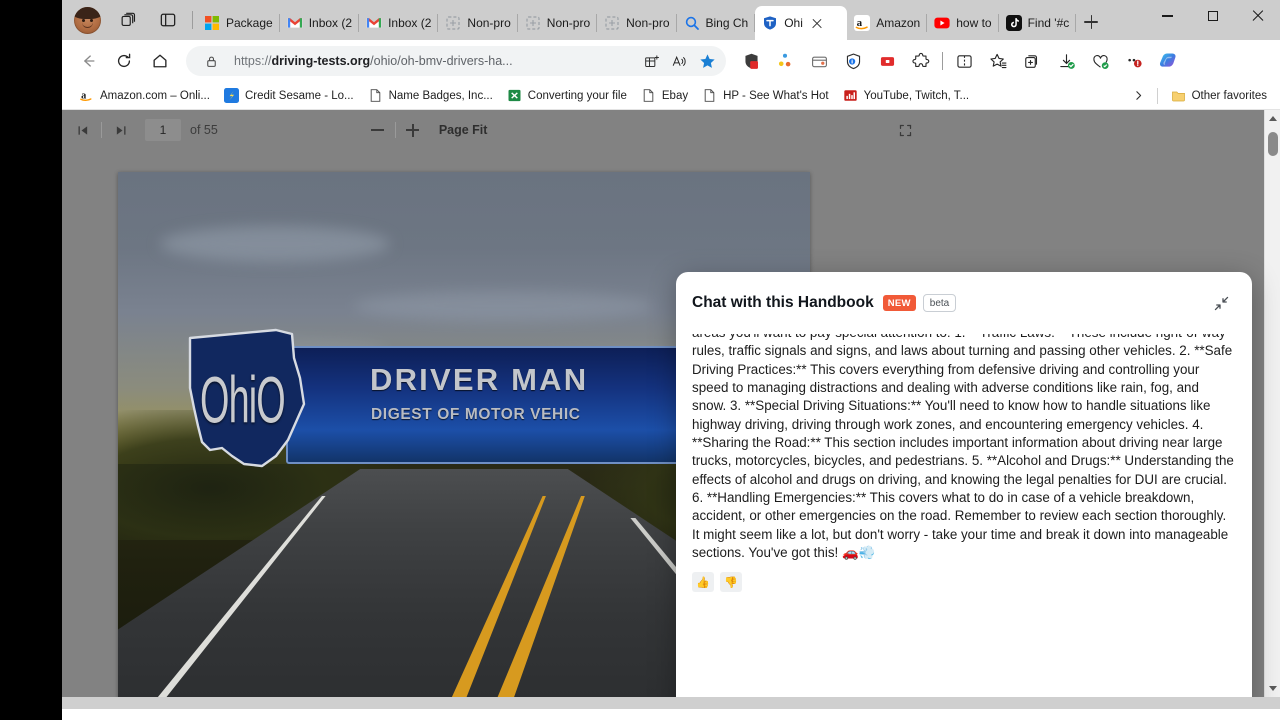 This screenshot has height=720, width=1280. Describe the element at coordinates (637, 23) in the screenshot. I see `tab-nonprofit-3: Non-pro` at that location.